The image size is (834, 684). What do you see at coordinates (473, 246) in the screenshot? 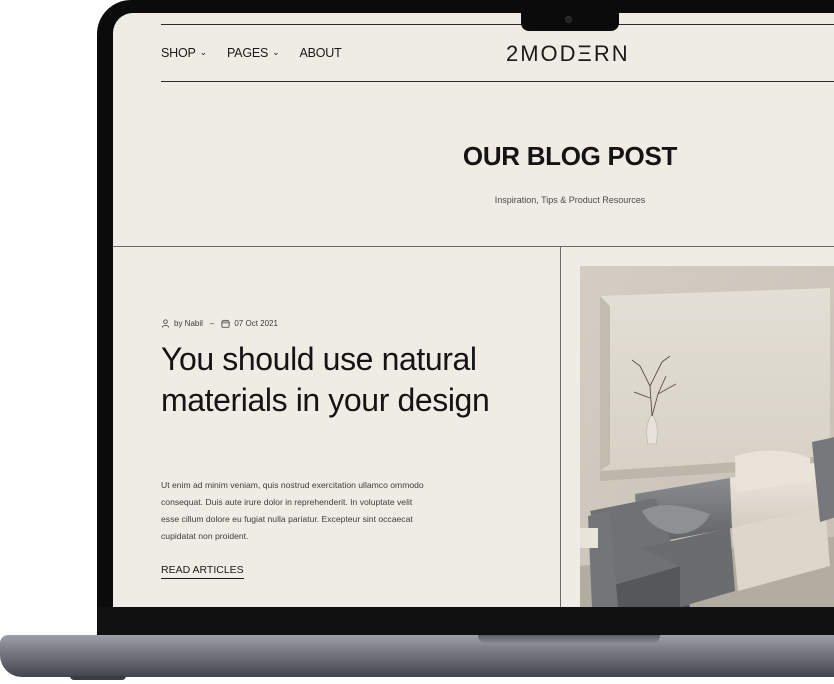
I see `section-divider` at bounding box center [473, 246].